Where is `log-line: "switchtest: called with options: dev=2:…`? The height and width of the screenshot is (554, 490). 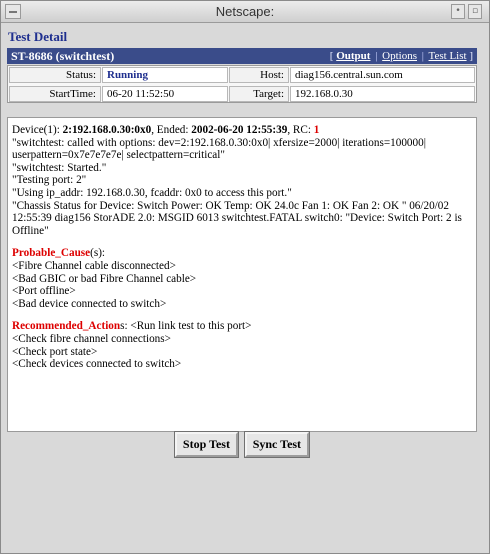
log-line: "switchtest: called with options: dev=2:… is located at coordinates (219, 149).